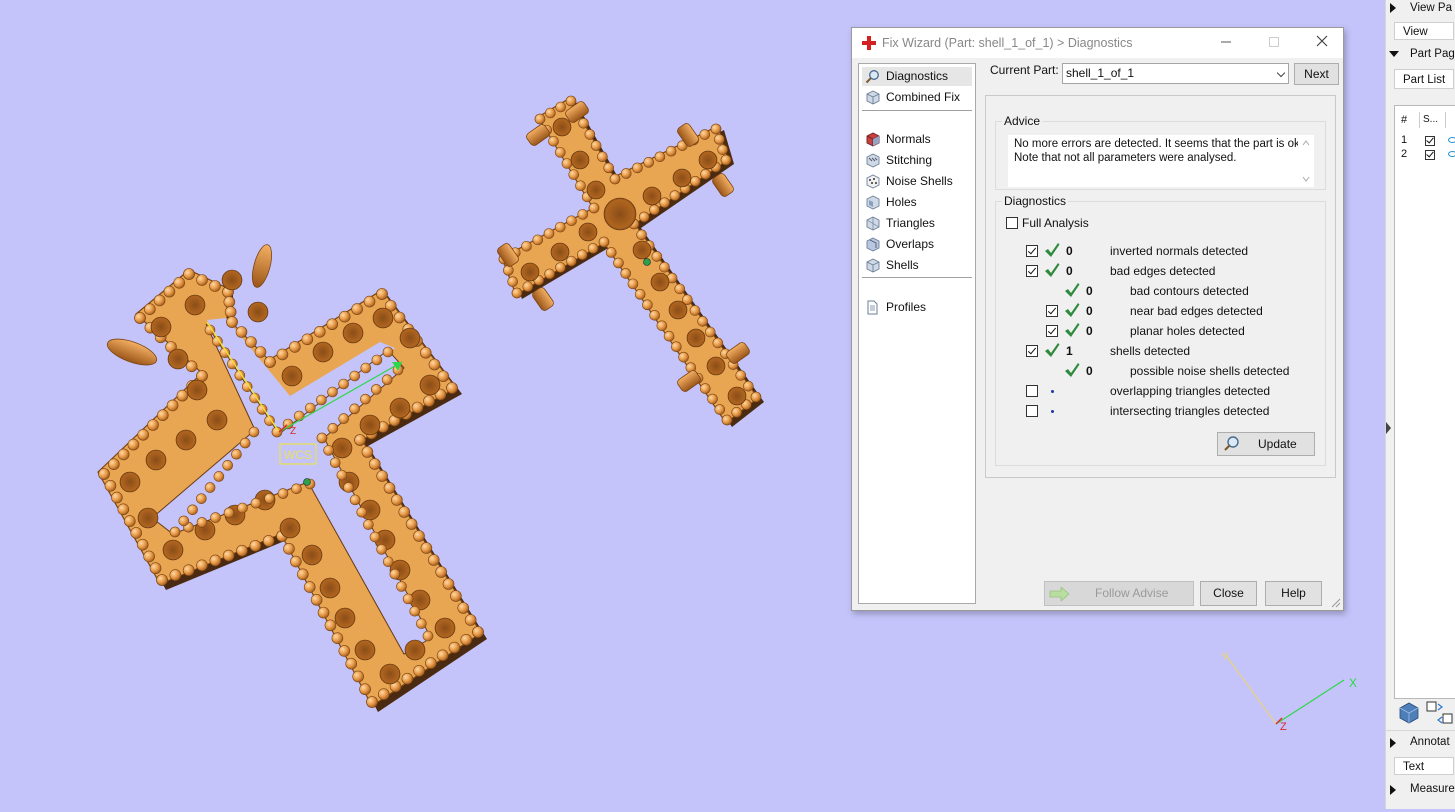 Image resolution: width=1455 pixels, height=812 pixels. Describe the element at coordinates (1069, 351) in the screenshot. I see `diagnostic-count: 1` at that location.